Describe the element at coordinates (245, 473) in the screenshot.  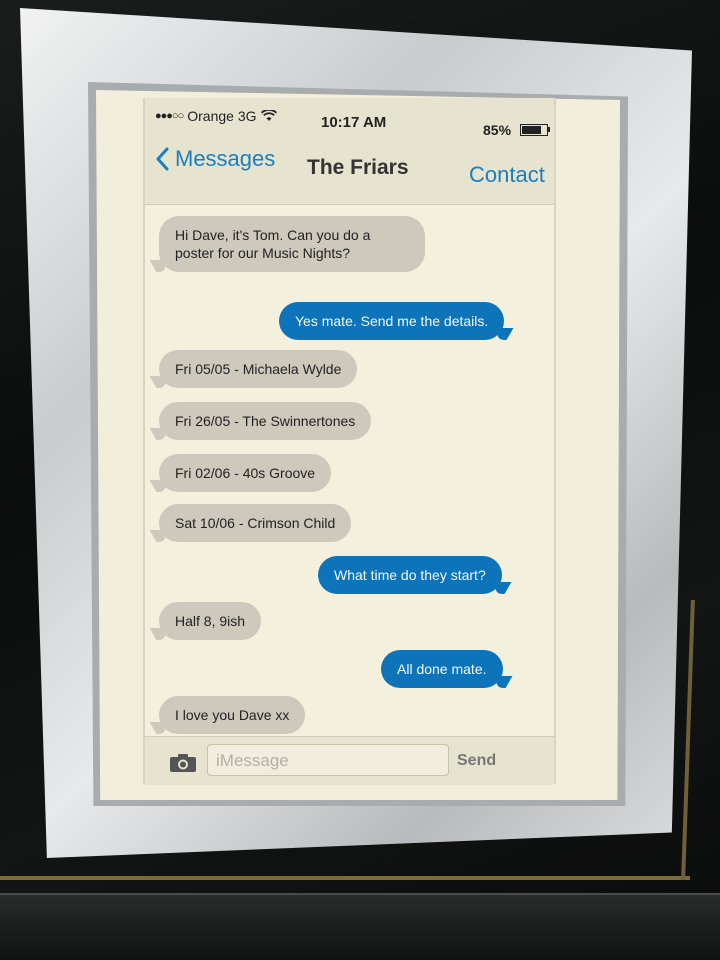
I see `message-bubble-incoming: Fri 02/06 - 40s Groove` at that location.